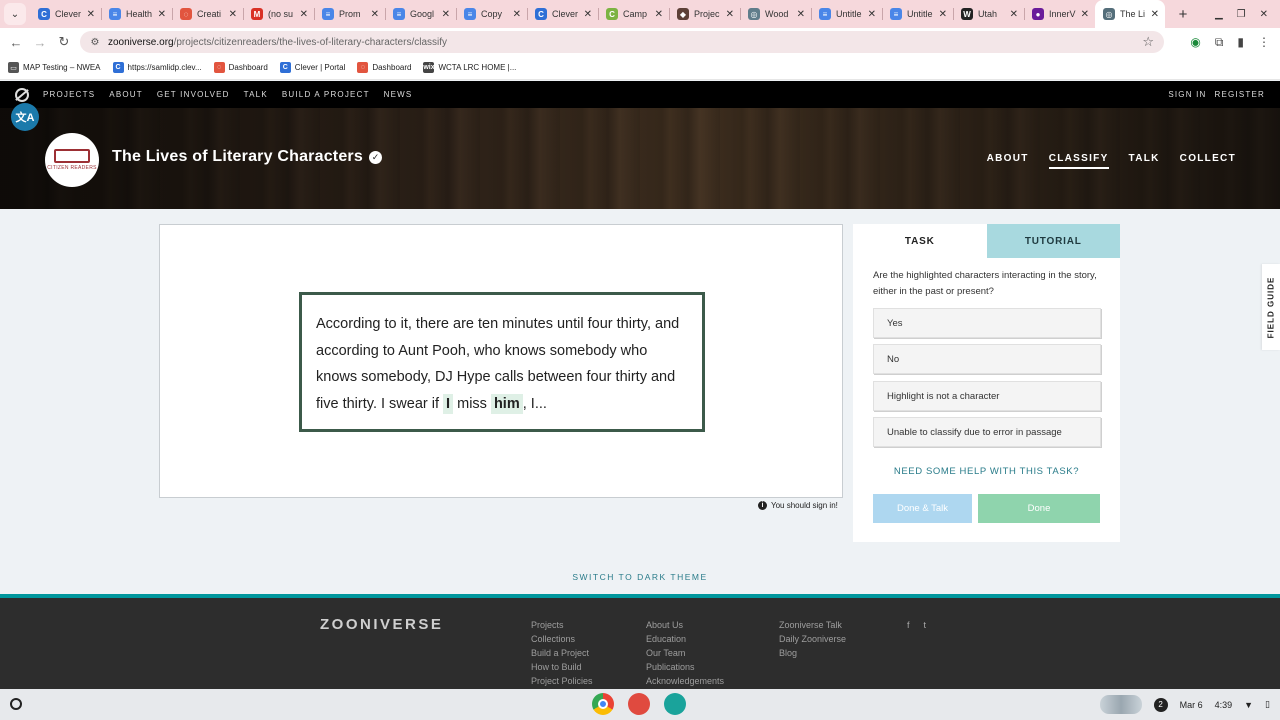 Image resolution: width=1280 pixels, height=720 pixels. Describe the element at coordinates (1120, 704) in the screenshot. I see `holding-space-thumbnails` at that location.